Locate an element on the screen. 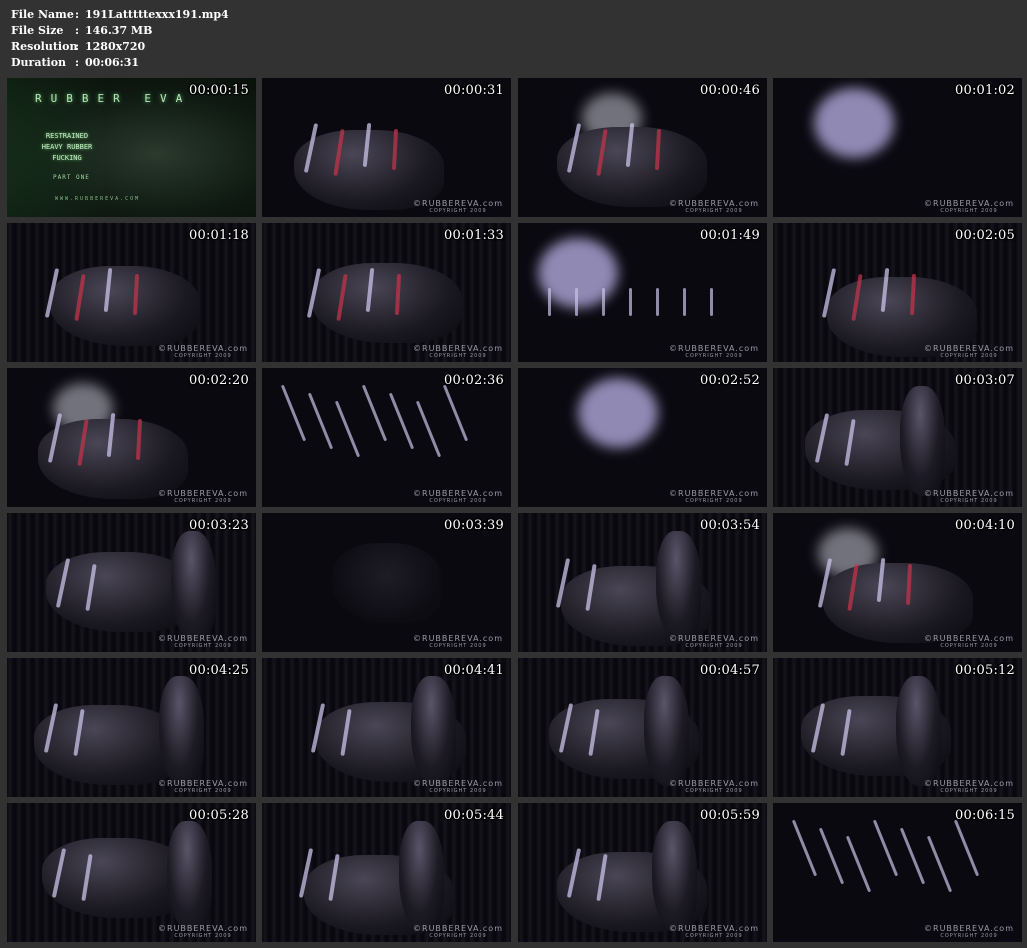 The height and width of the screenshot is (948, 1027). video-thumbnail: 00:04:57 ©RUBBEREVA.com COPYRIGHT 2009 is located at coordinates (642, 727).